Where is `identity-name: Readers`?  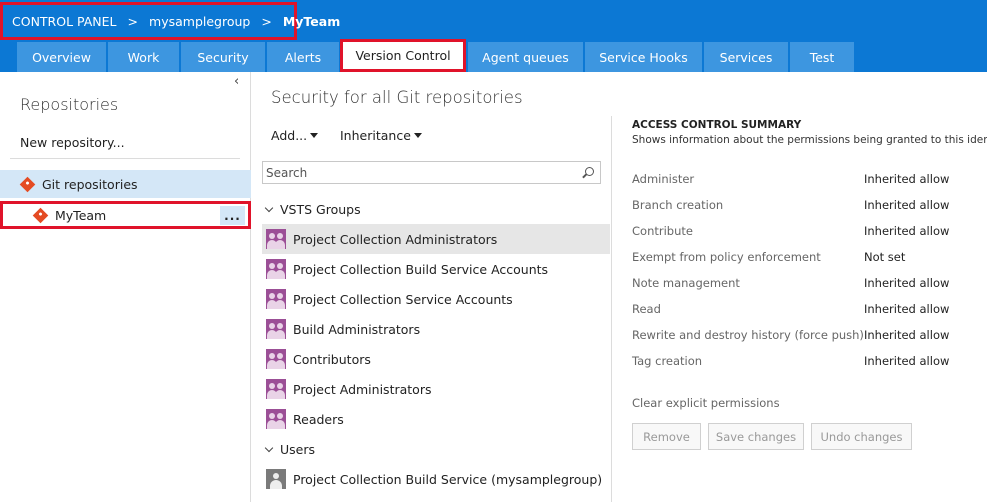
identity-name: Readers is located at coordinates (318, 419).